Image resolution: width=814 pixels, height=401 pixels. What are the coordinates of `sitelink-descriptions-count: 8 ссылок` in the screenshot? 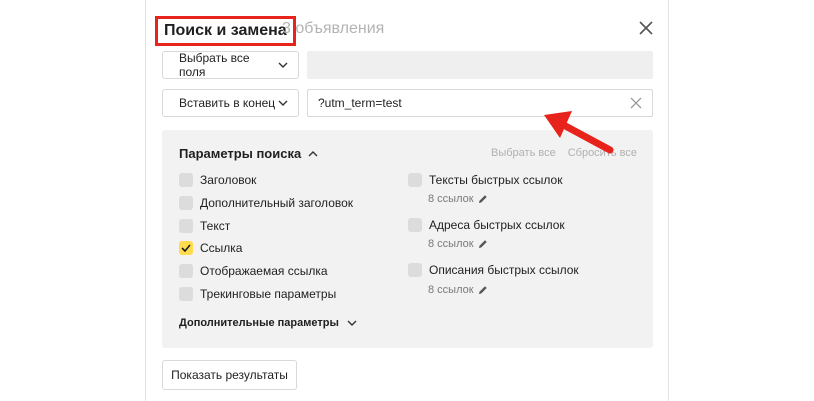 It's located at (458, 290).